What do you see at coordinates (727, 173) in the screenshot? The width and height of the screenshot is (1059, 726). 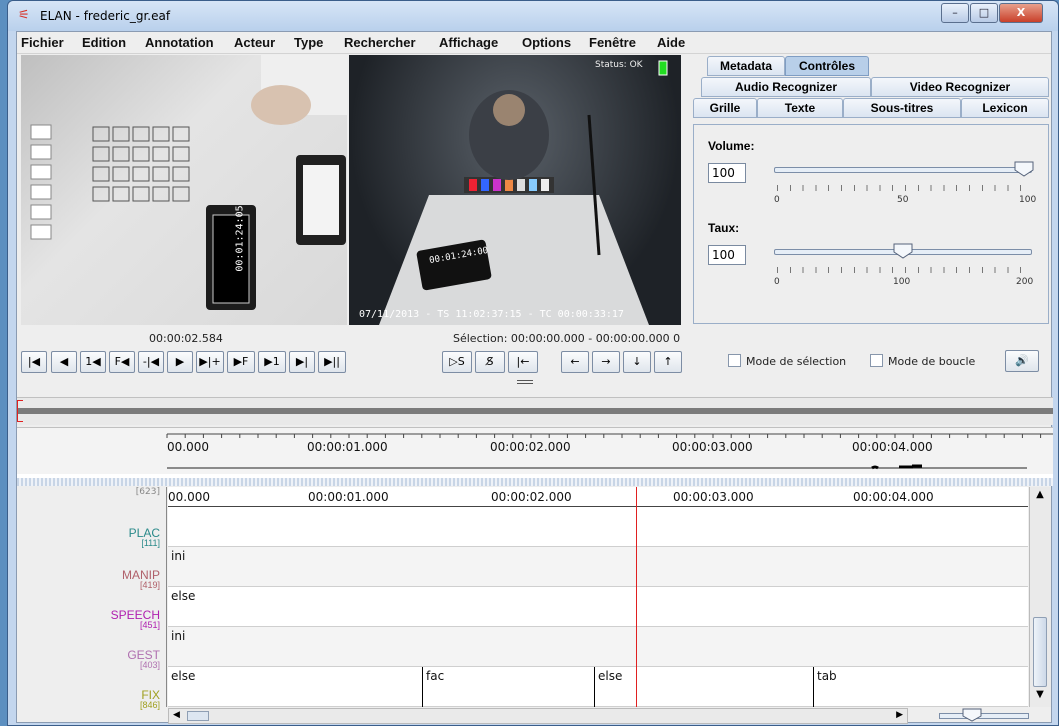 I see `volume-field: 100` at bounding box center [727, 173].